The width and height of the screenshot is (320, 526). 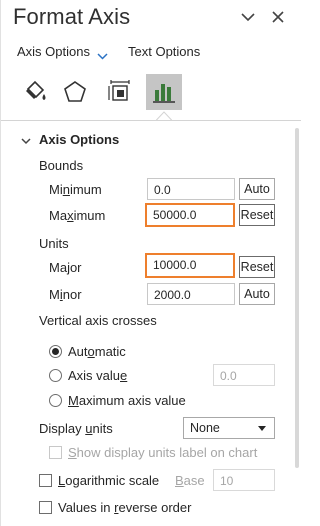 What do you see at coordinates (163, 452) in the screenshot?
I see `show-display-units-label: Show display units label on chart` at bounding box center [163, 452].